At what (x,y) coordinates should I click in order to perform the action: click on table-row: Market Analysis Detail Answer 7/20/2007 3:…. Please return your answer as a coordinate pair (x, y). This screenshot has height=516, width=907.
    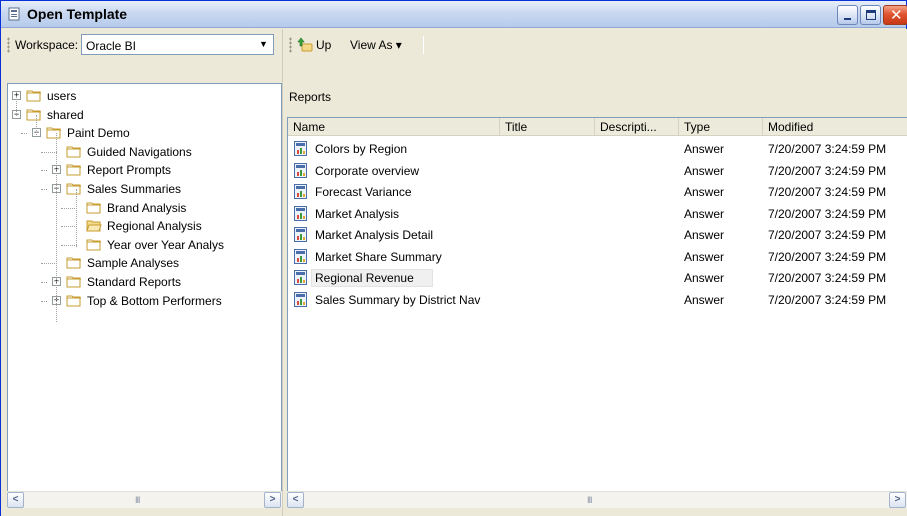
    Looking at the image, I should click on (597, 236).